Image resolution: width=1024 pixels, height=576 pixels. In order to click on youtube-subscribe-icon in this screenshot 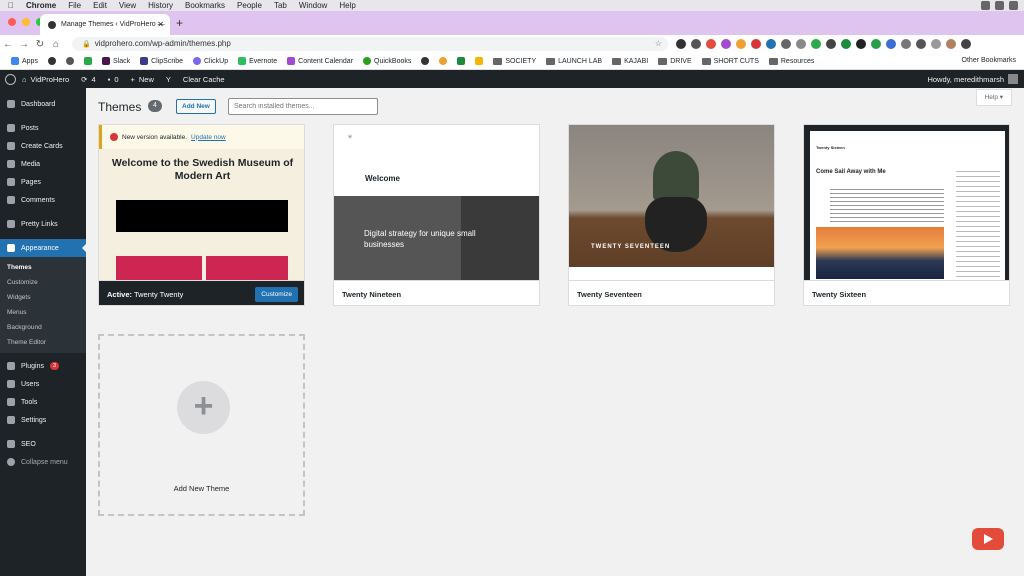, I will do `click(988, 539)`.